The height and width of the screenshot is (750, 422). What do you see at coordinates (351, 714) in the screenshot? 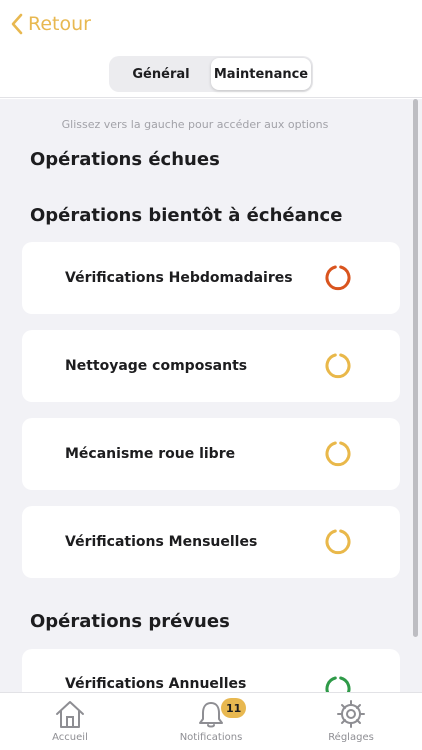
I see `gear-icon` at bounding box center [351, 714].